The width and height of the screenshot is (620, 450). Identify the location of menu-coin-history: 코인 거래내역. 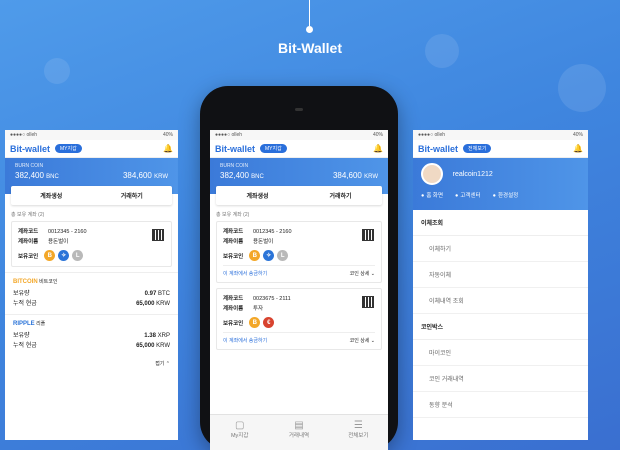
(500, 379).